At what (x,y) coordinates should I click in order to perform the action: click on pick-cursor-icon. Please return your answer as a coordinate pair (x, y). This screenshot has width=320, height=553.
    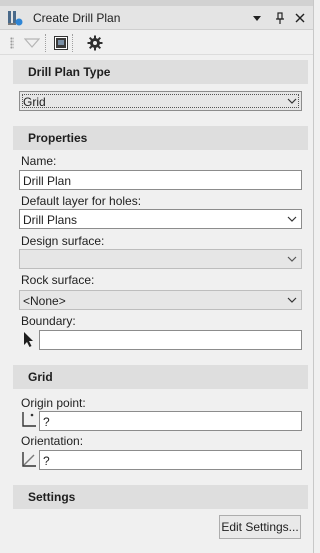
    Looking at the image, I should click on (29, 339).